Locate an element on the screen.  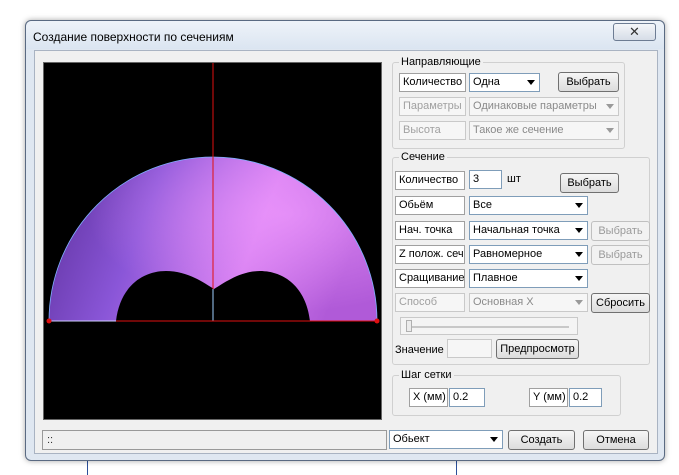
create-button: Создать is located at coordinates (541, 440).